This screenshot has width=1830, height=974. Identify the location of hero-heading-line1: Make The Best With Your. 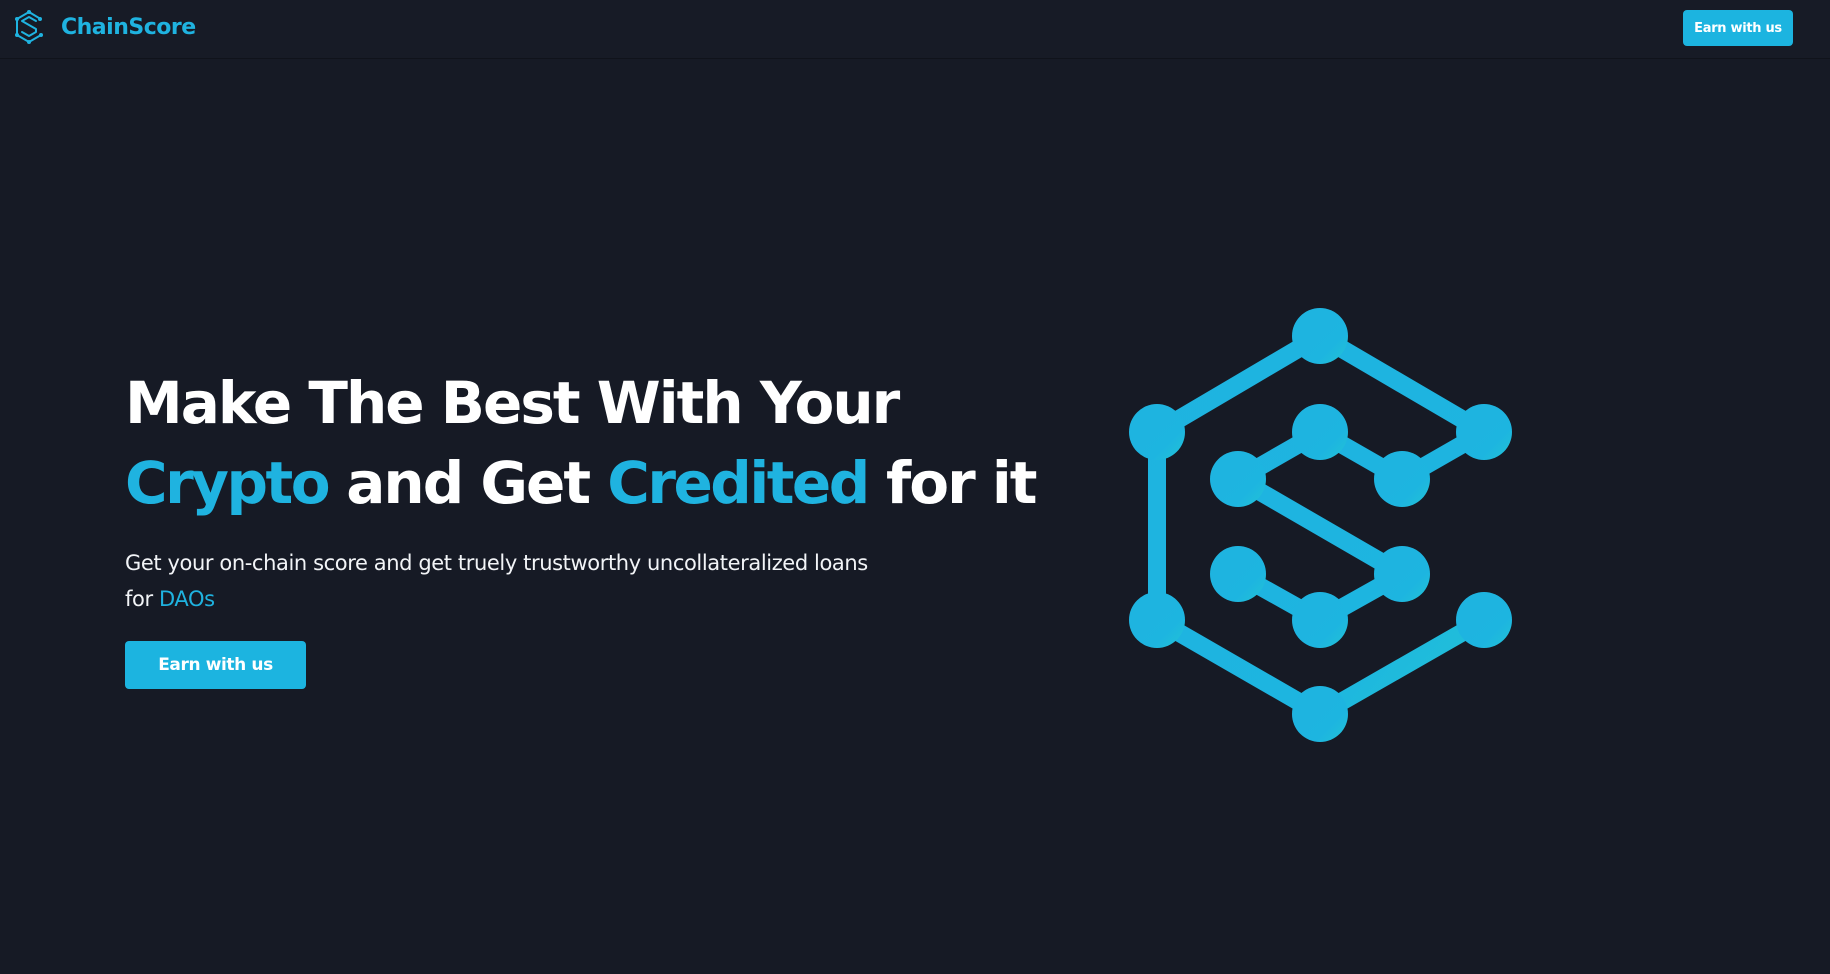
(512, 403).